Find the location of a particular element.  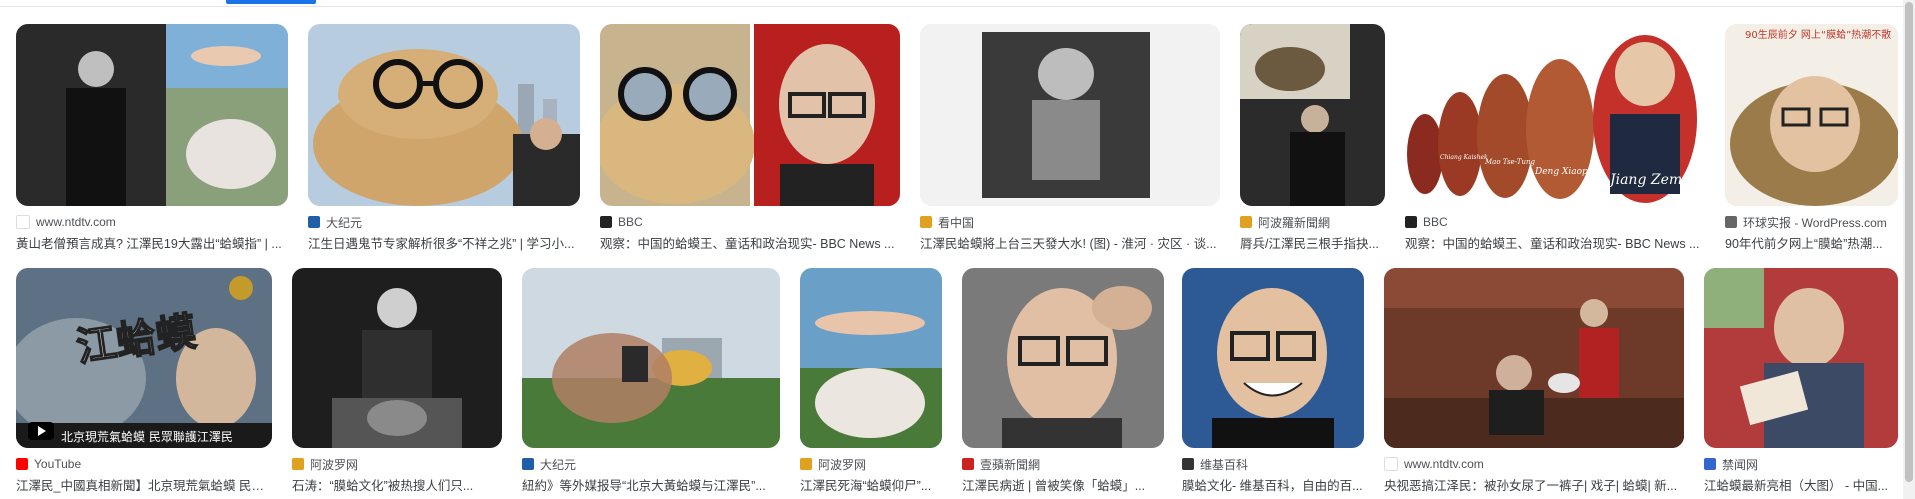

vertical-scrollbar is located at coordinates (1909, 249).